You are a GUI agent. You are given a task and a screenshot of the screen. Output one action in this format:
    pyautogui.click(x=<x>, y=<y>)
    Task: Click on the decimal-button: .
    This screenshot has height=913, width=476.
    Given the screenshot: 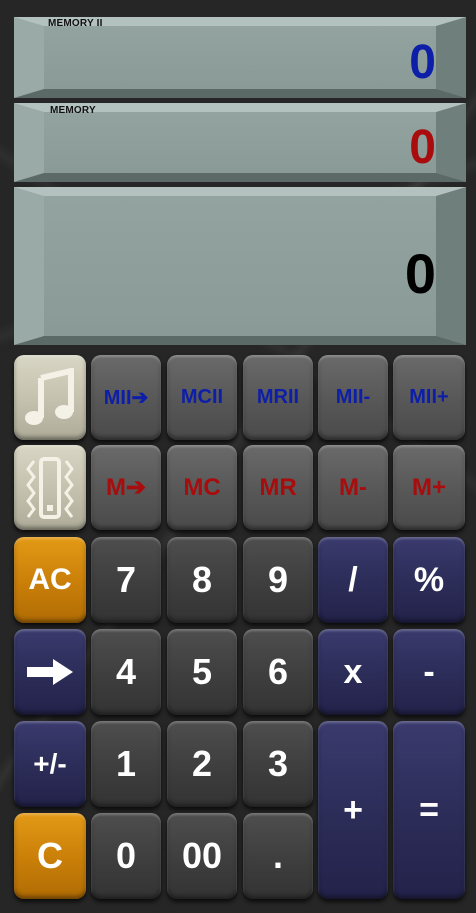 What is the action you would take?
    pyautogui.click(x=278, y=856)
    